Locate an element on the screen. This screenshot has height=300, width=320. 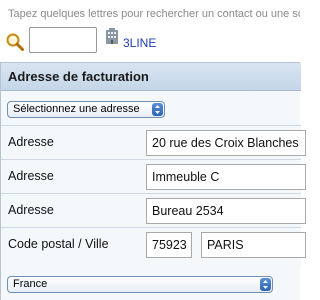
building-icon is located at coordinates (112, 36).